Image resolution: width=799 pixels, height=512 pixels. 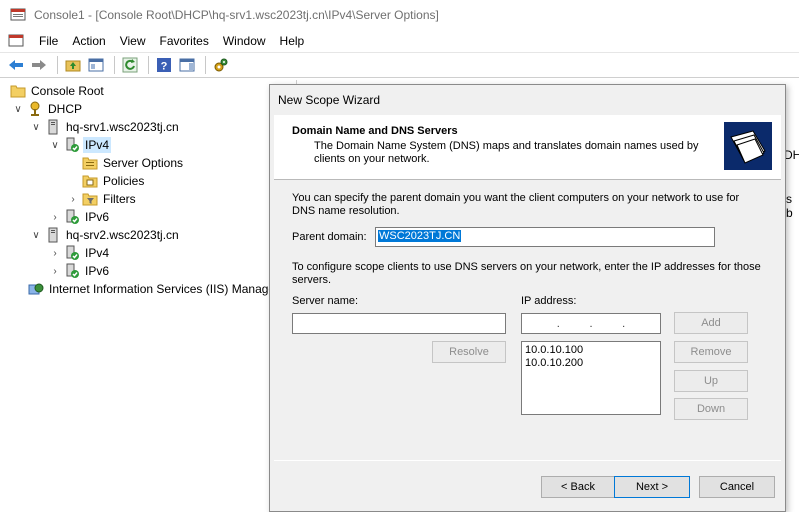 What do you see at coordinates (791, 155) in the screenshot?
I see `results-pane-text: DH` at bounding box center [791, 155].